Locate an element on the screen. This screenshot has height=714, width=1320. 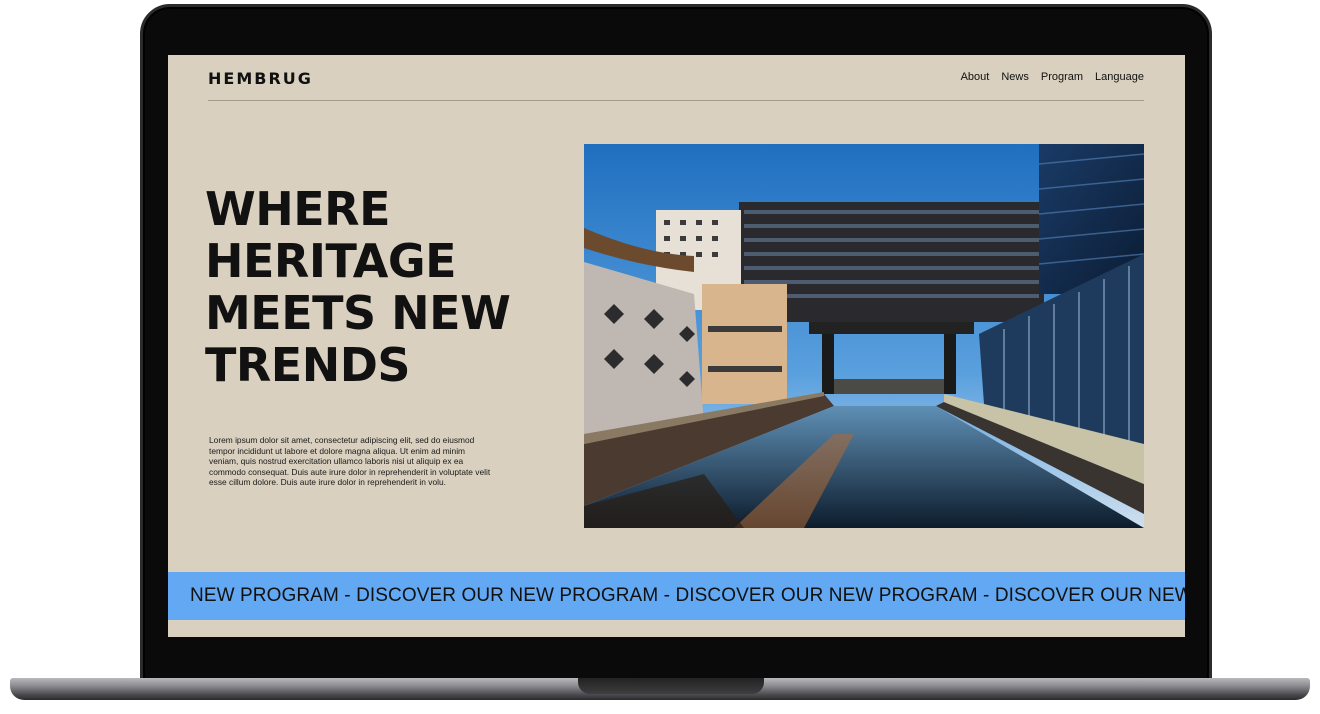
nav-language: Language is located at coordinates (1119, 77).